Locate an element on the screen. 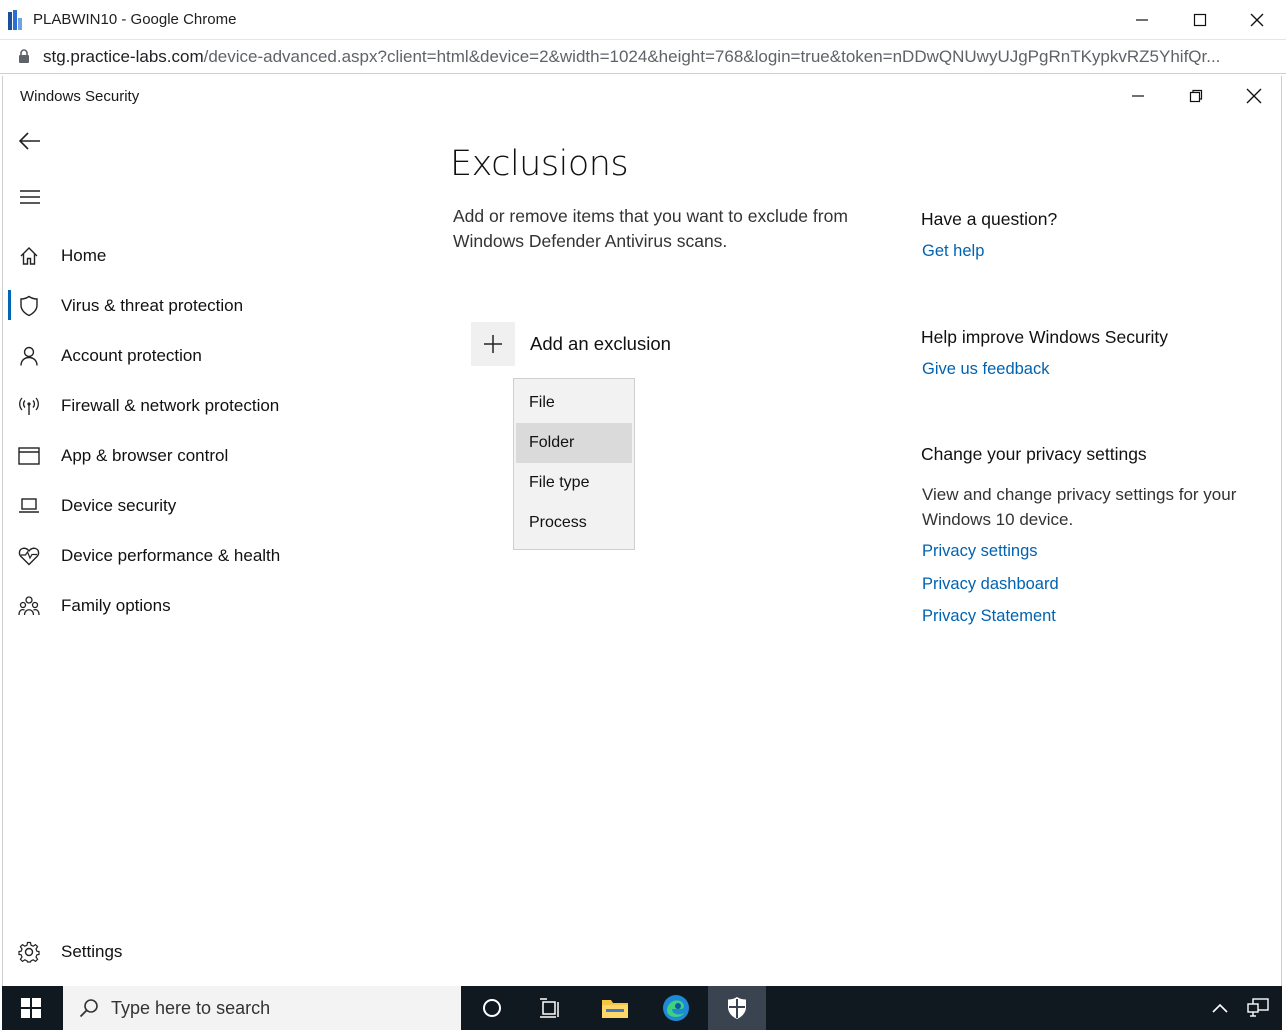  nav-label: Account protection is located at coordinates (131, 355).